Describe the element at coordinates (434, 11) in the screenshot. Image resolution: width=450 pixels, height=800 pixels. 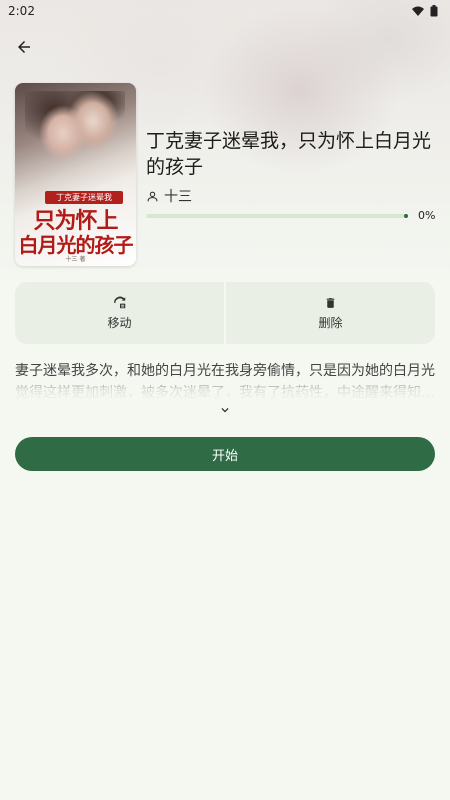
I see `battery-icon` at that location.